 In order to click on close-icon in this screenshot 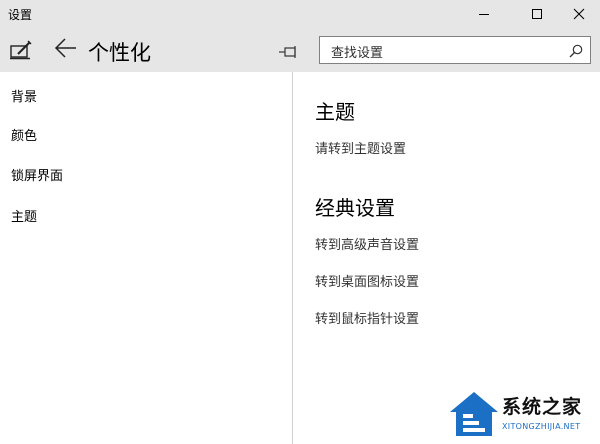, I will do `click(579, 14)`.